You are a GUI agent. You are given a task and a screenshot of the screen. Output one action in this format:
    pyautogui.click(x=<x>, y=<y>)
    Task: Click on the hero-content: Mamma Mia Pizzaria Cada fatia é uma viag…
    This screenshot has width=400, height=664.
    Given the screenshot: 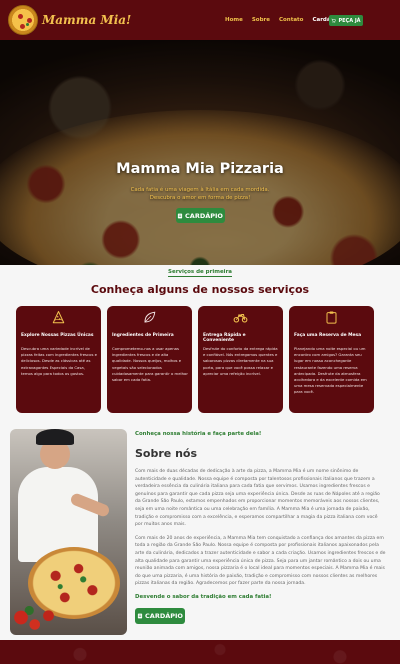 What is the action you would take?
    pyautogui.click(x=200, y=192)
    